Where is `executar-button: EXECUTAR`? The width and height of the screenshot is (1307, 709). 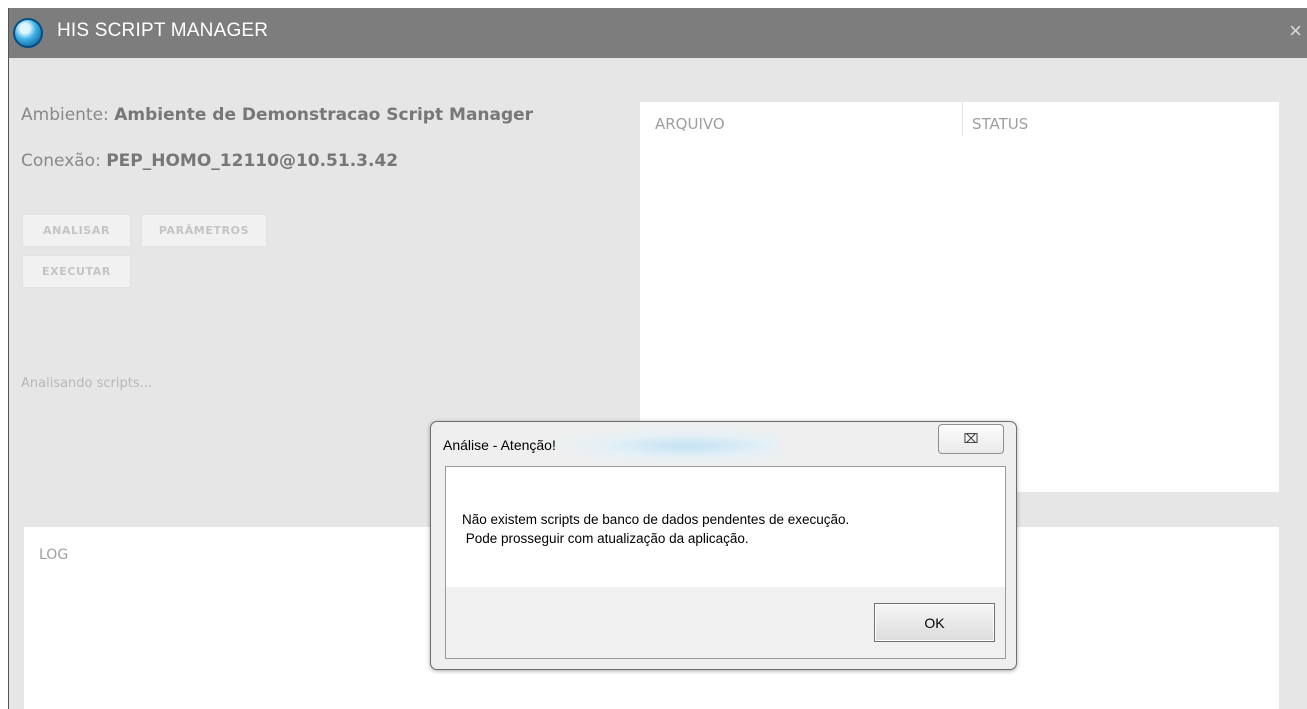
executar-button: EXECUTAR is located at coordinates (76, 271).